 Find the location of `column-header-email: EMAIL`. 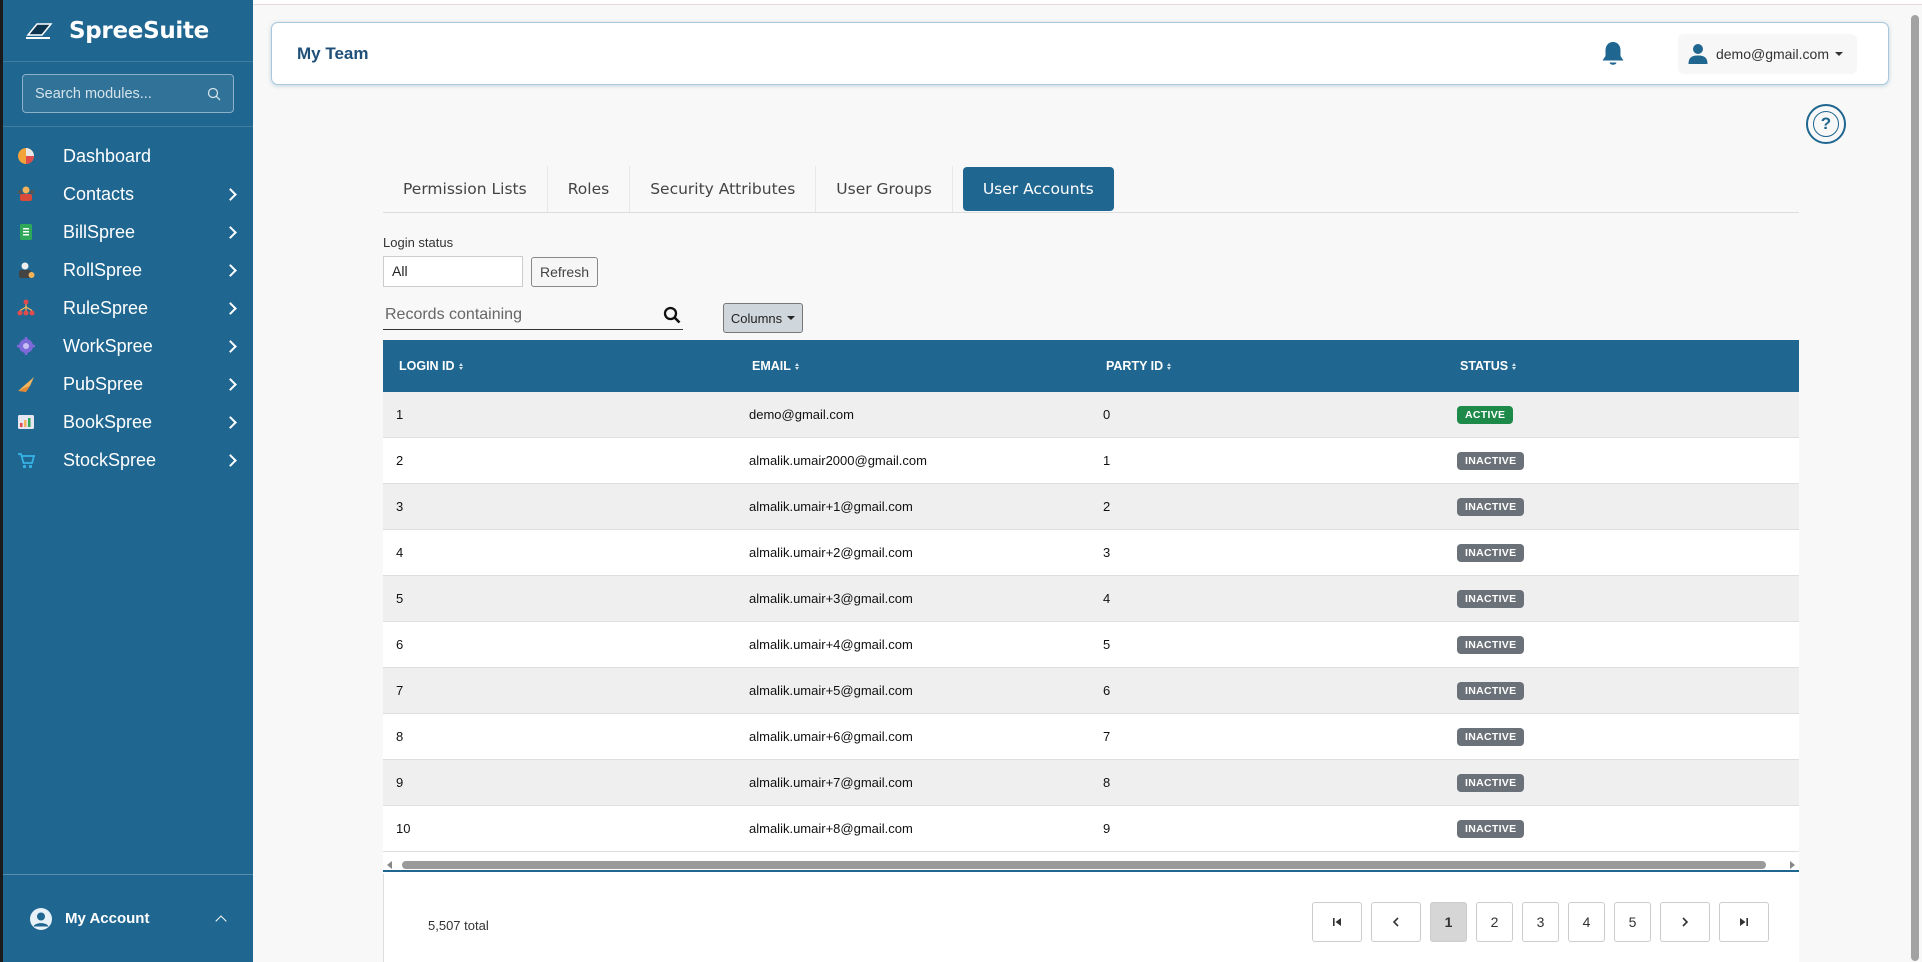

column-header-email: EMAIL is located at coordinates (913, 366).